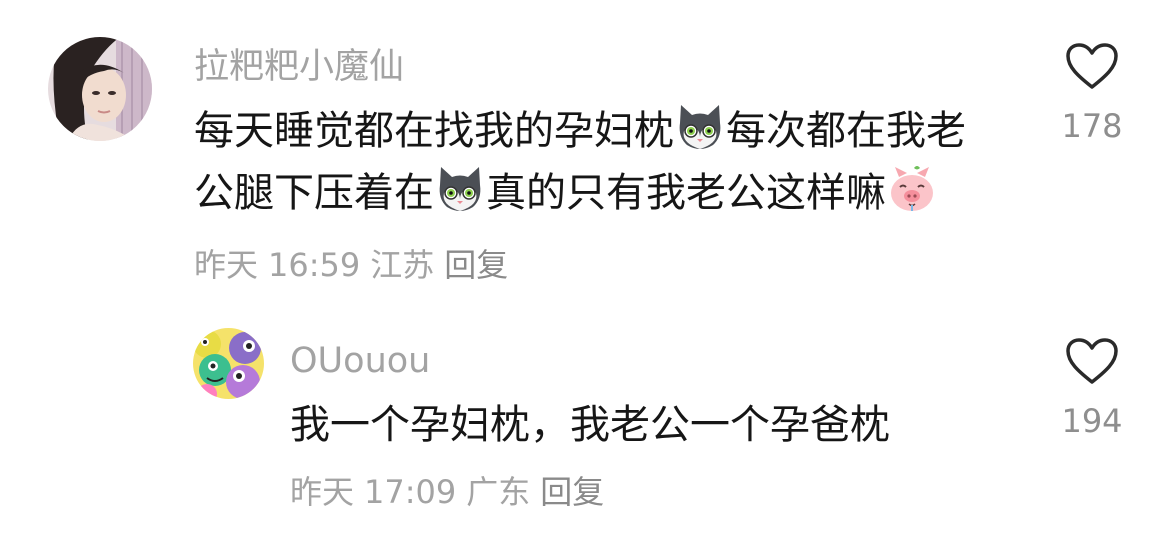  Describe the element at coordinates (1092, 421) in the screenshot. I see `like-count: 194` at that location.